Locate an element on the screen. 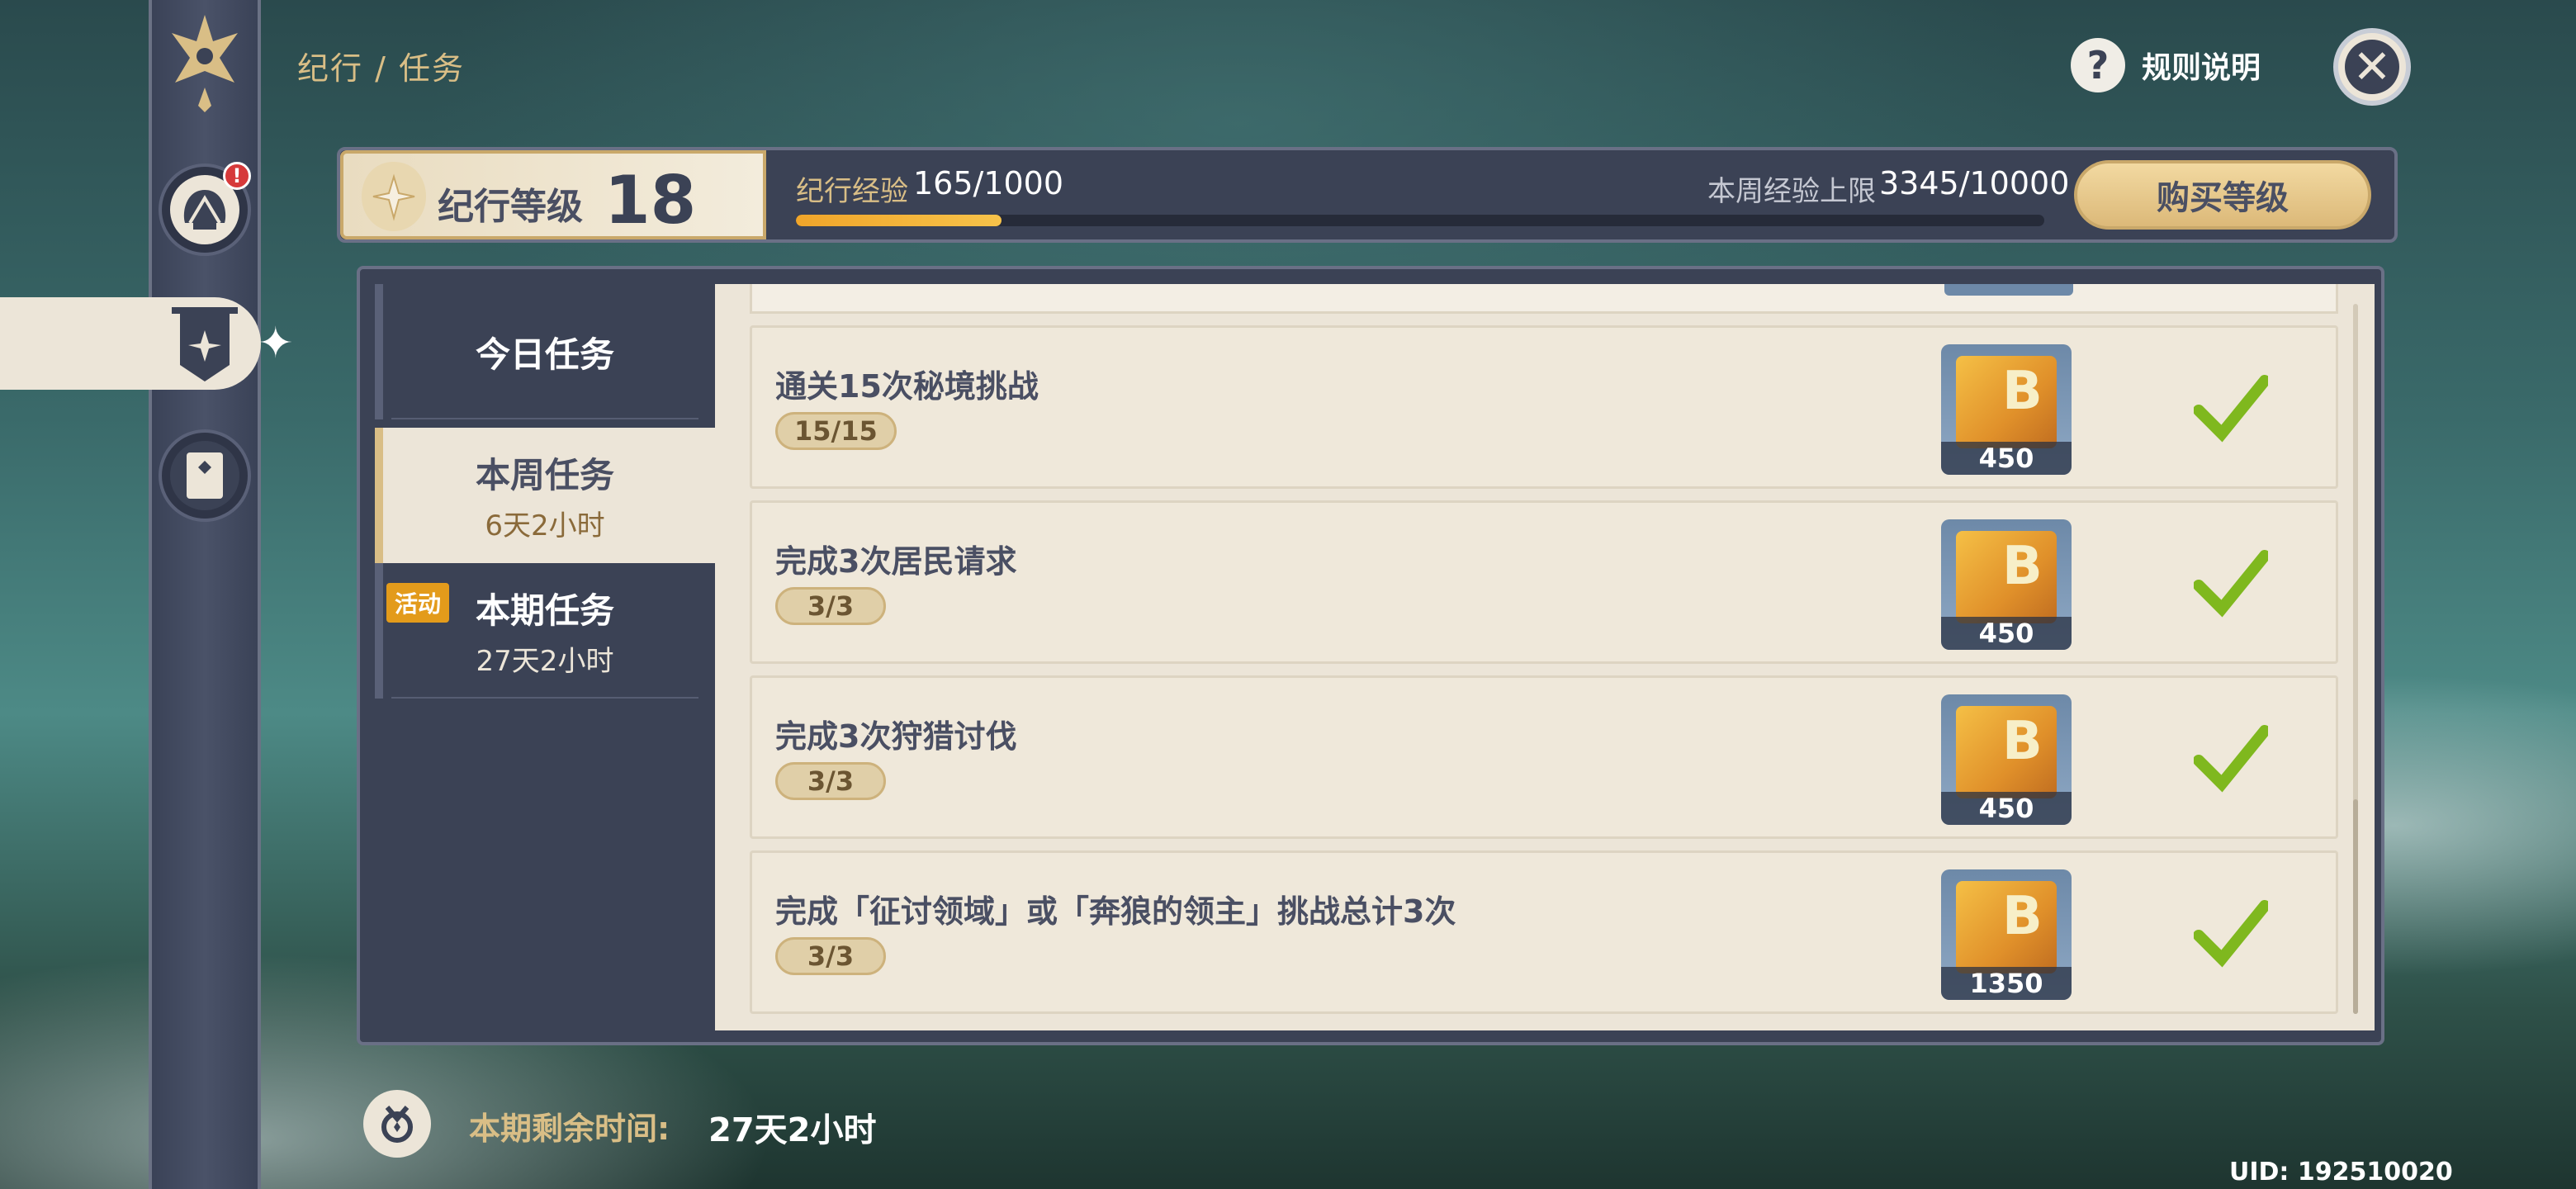 This screenshot has width=2576, height=1189. sparkle-icon: ✦ is located at coordinates (276, 343).